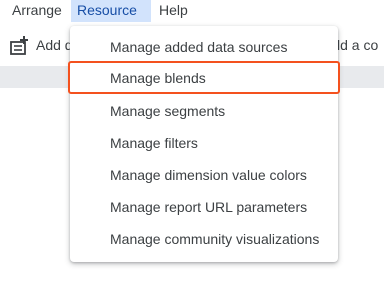 This screenshot has width=384, height=288. I want to click on add-data-icon, so click(19, 46).